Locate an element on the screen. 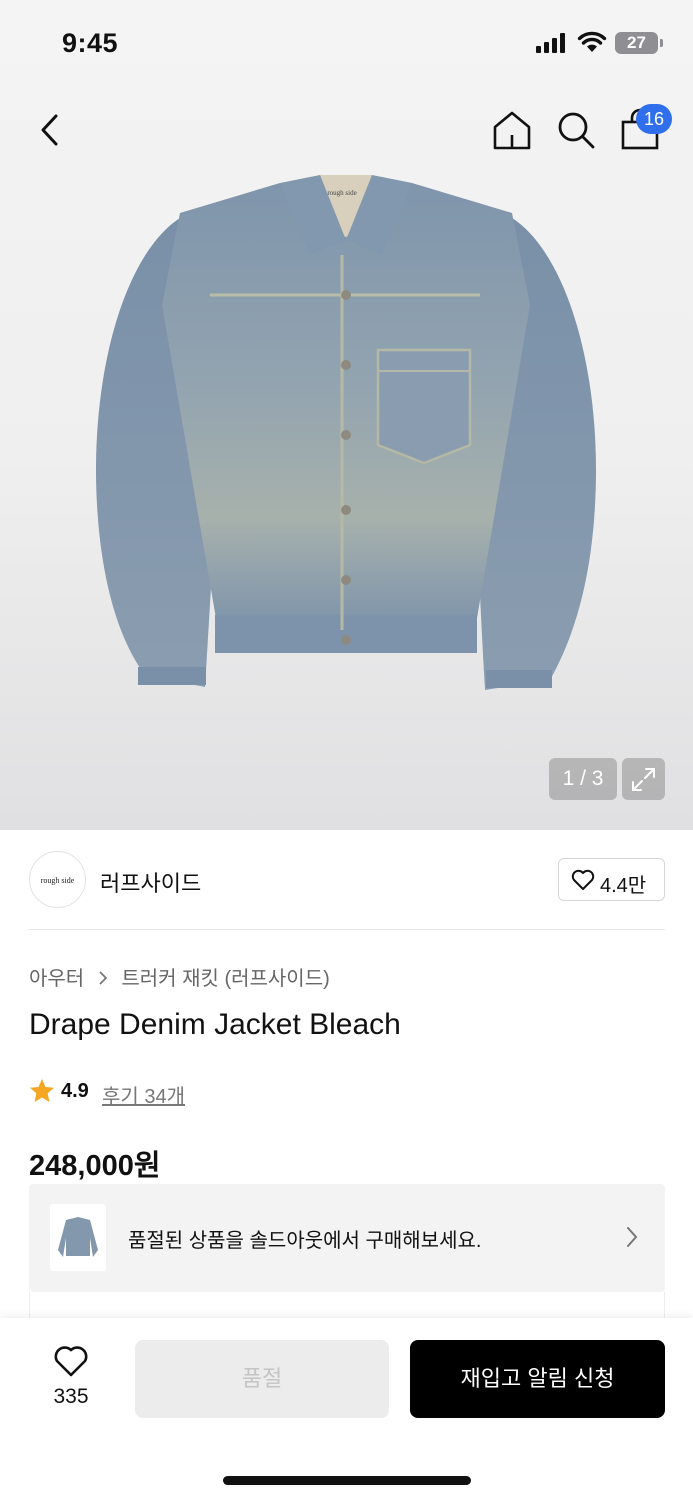 Image resolution: width=693 pixels, height=1500 pixels. search-icon is located at coordinates (576, 130).